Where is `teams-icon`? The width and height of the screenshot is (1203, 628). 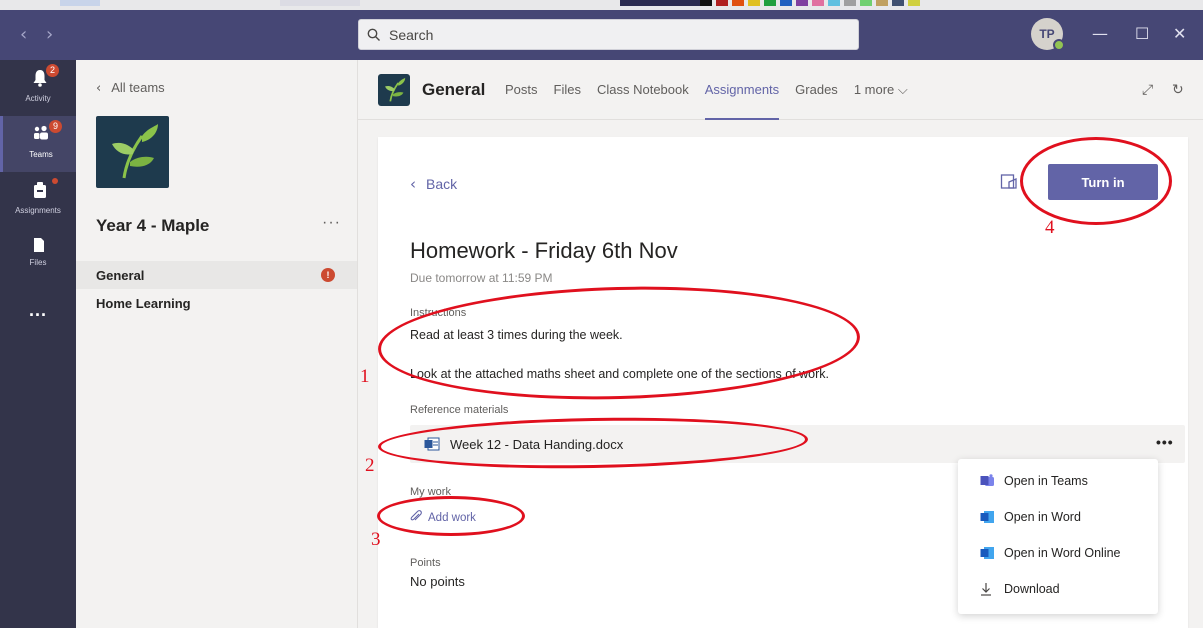 teams-icon is located at coordinates (41, 132).